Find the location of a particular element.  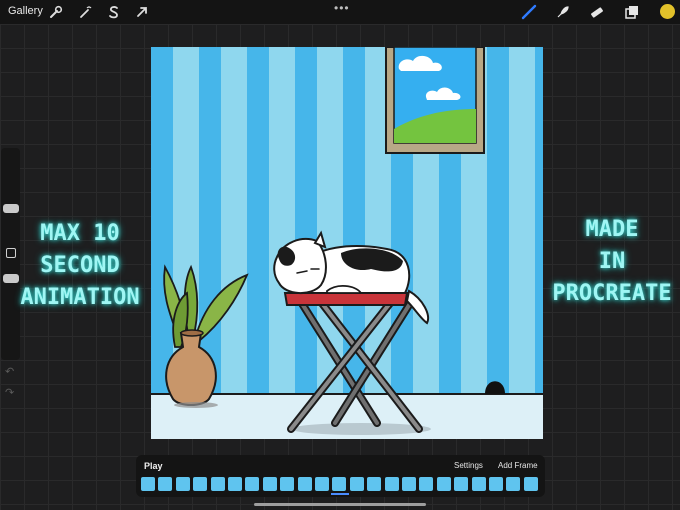

neon-right-line: PROCREATE is located at coordinates (612, 293).